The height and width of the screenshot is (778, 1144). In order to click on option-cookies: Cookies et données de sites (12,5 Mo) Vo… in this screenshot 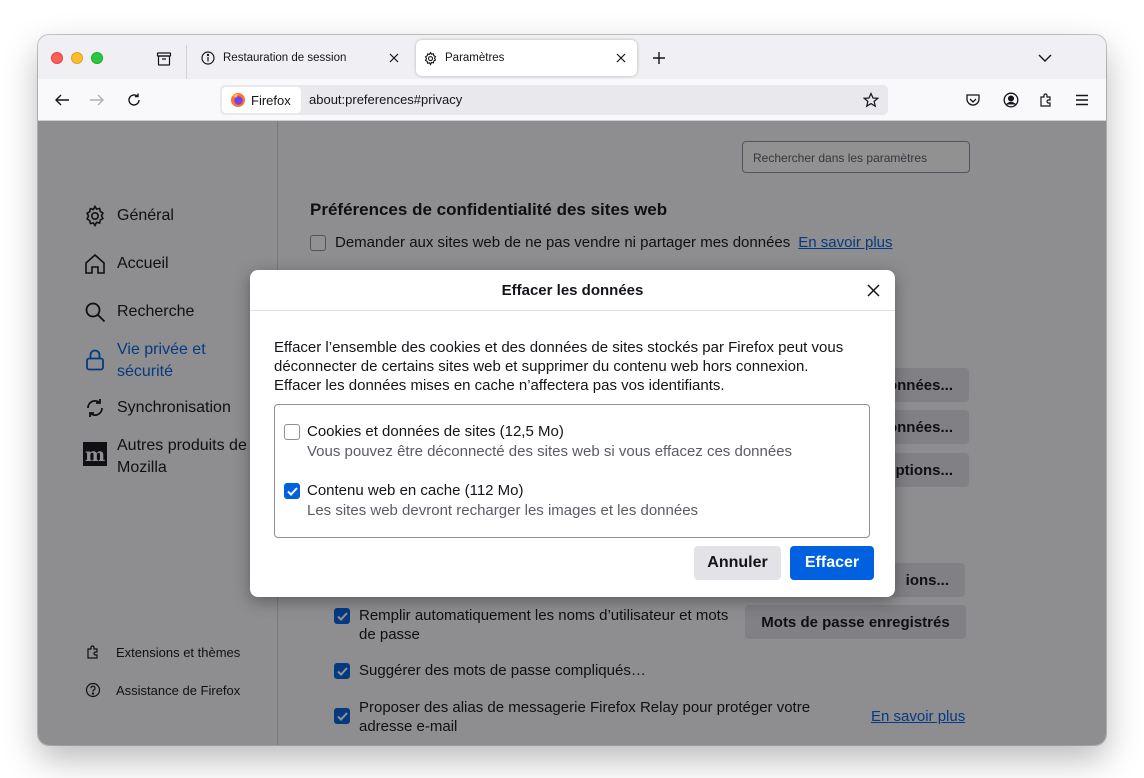, I will do `click(538, 441)`.